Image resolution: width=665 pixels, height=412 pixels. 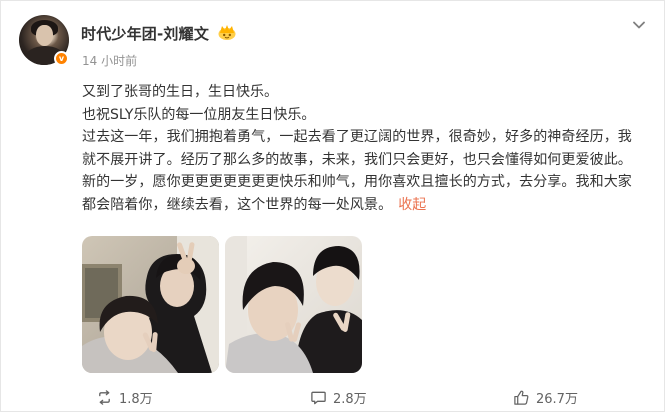 I want to click on repost-button: 1.8万, so click(x=124, y=397).